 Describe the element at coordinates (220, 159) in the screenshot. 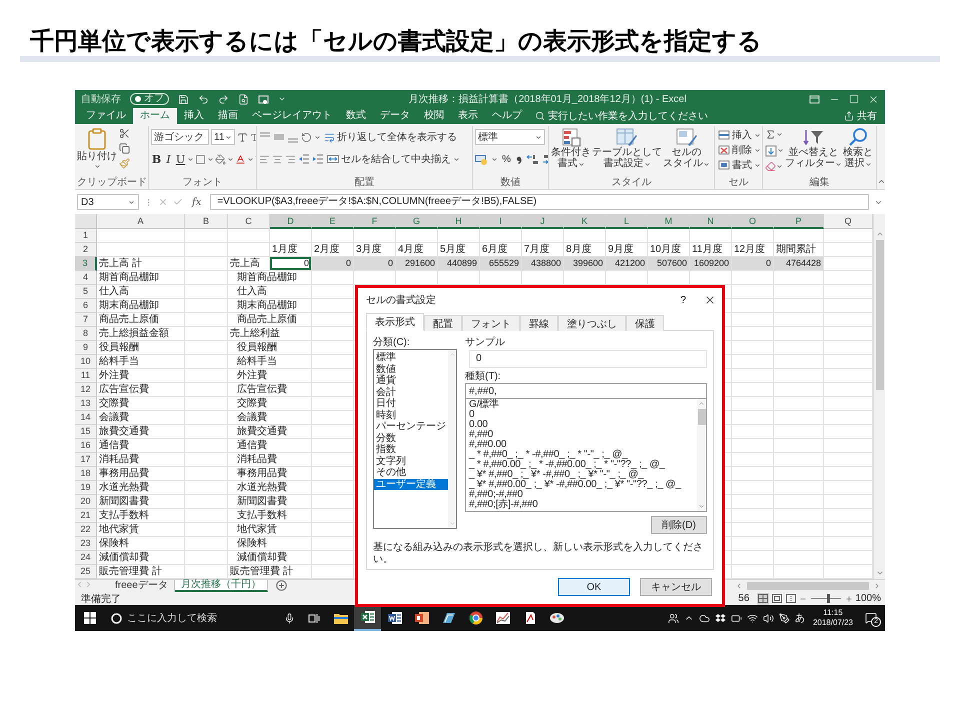

I see `fill-color-icon` at that location.